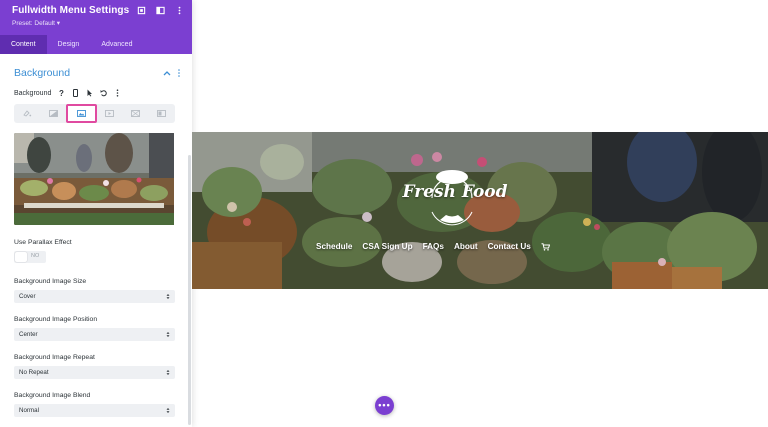 The height and width of the screenshot is (427, 768). Describe the element at coordinates (28, 334) in the screenshot. I see `select-value: Center` at that location.